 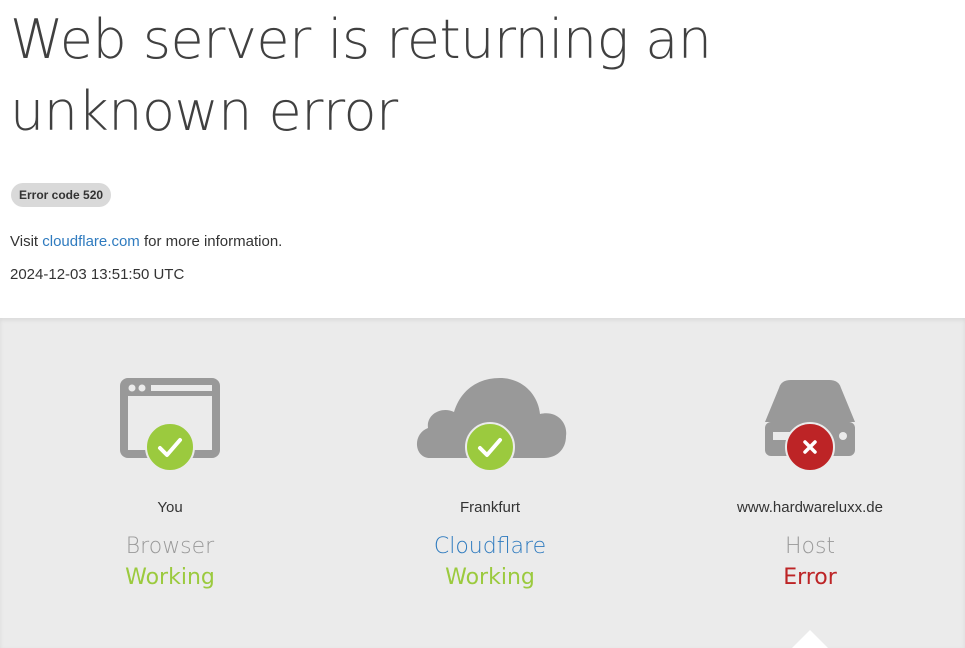 I want to click on browser-service-label: Browser, so click(x=170, y=546).